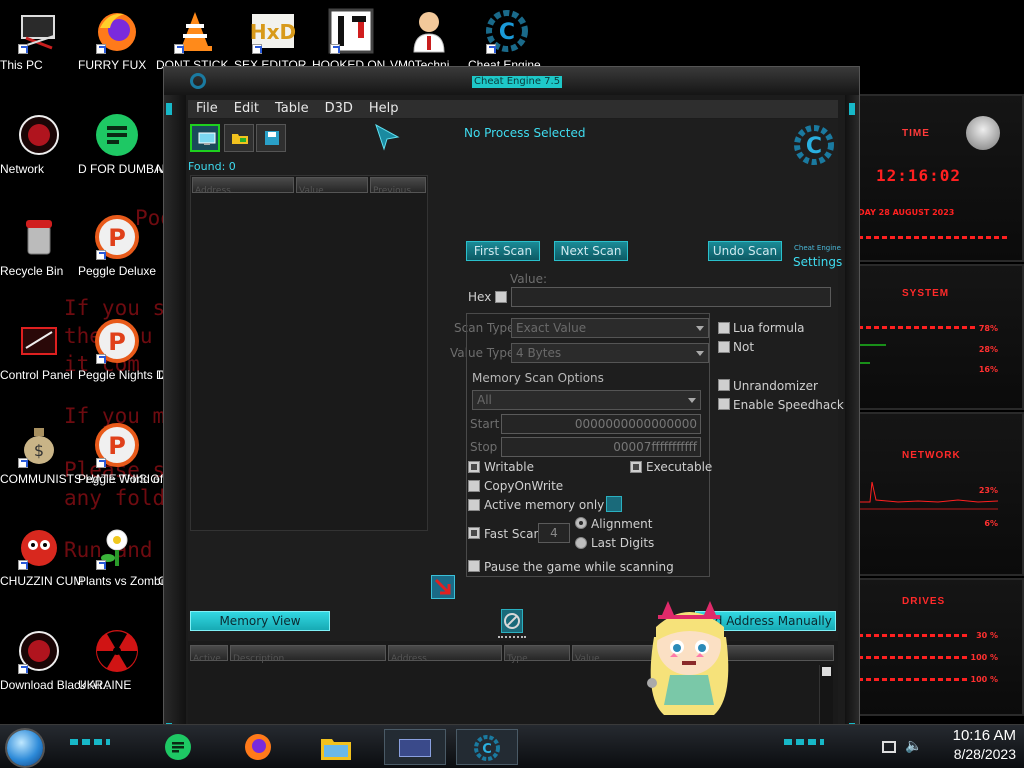  What do you see at coordinates (889, 747) in the screenshot?
I see `network-tray-icon` at bounding box center [889, 747].